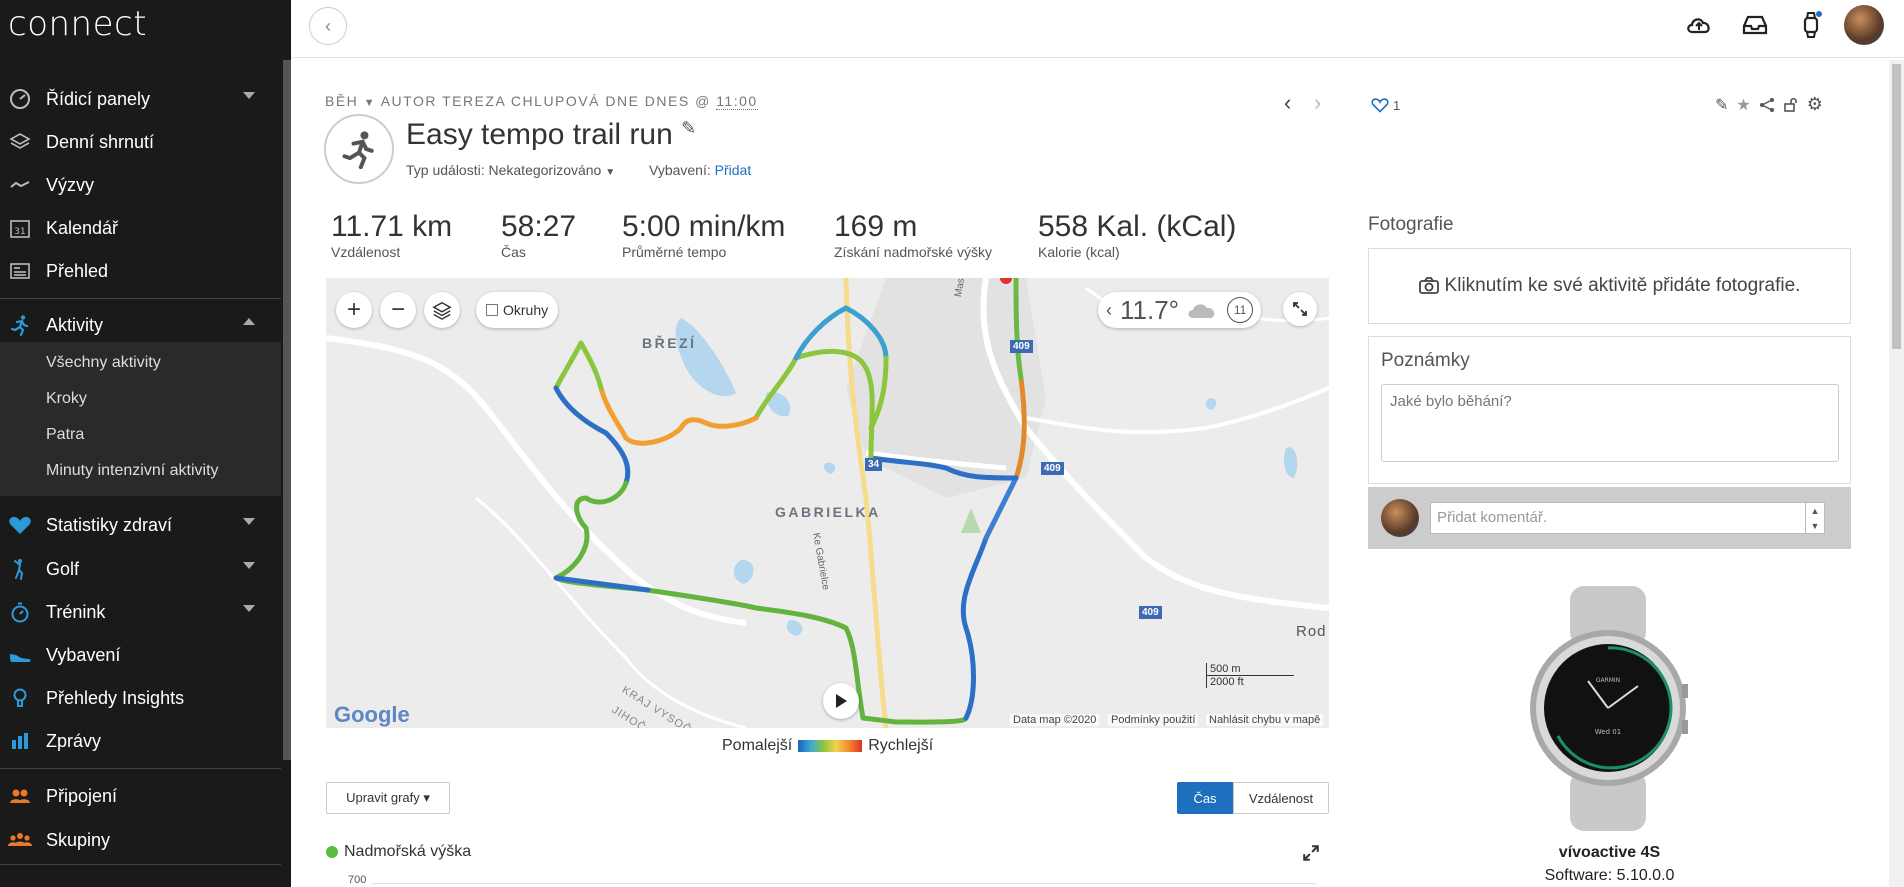 Image resolution: width=1904 pixels, height=887 pixels. What do you see at coordinates (551, 135) in the screenshot?
I see `activity-title: Easy tempo trail run ✎` at bounding box center [551, 135].